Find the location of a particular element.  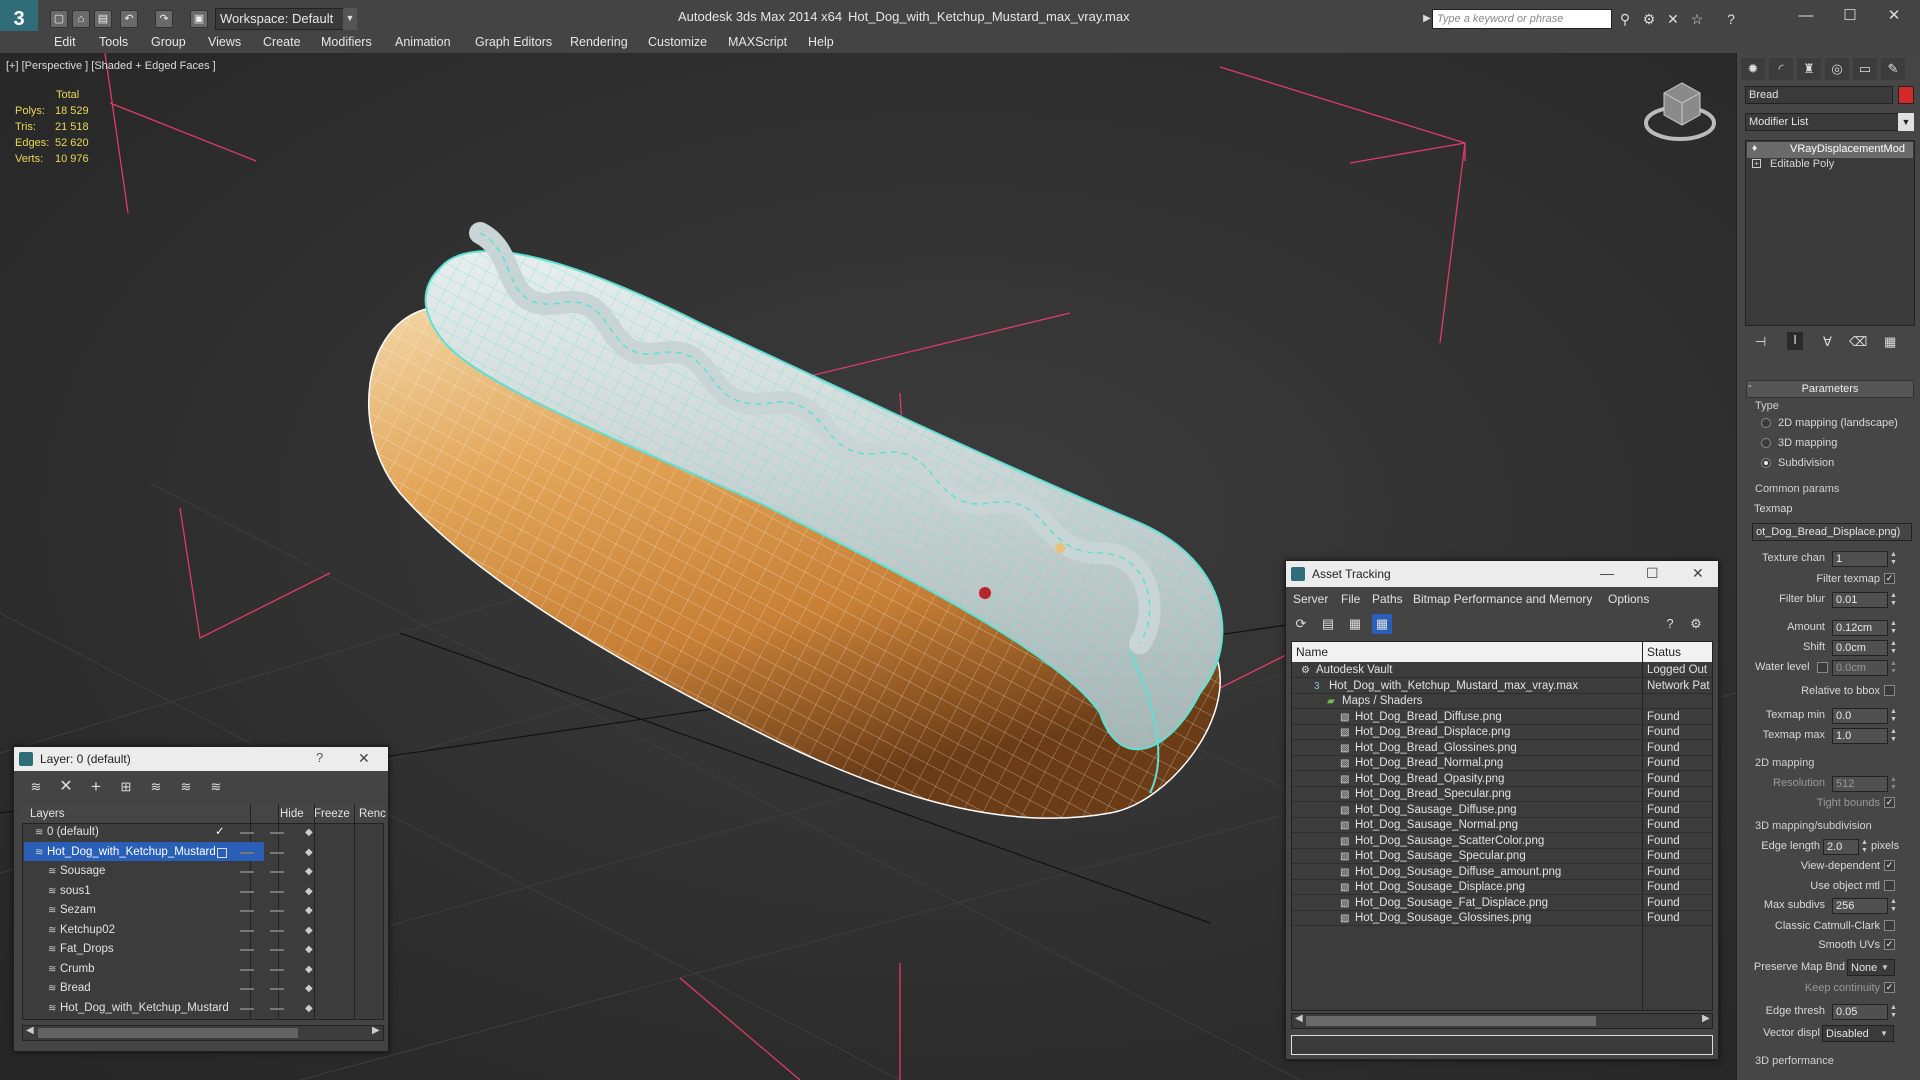

col-status: Status is located at coordinates (1664, 652).